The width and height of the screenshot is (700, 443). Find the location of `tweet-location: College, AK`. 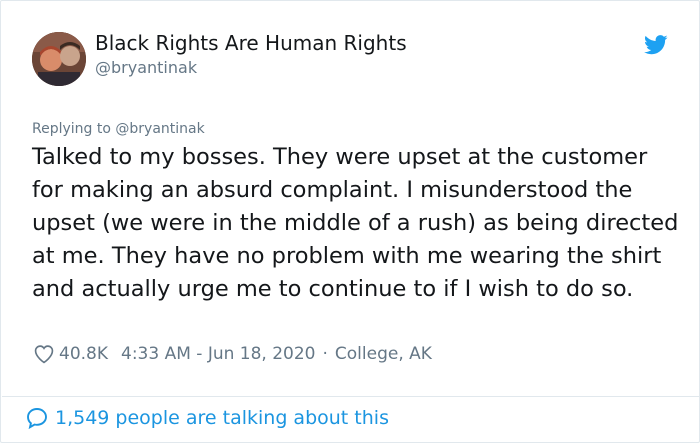

tweet-location: College, AK is located at coordinates (383, 354).